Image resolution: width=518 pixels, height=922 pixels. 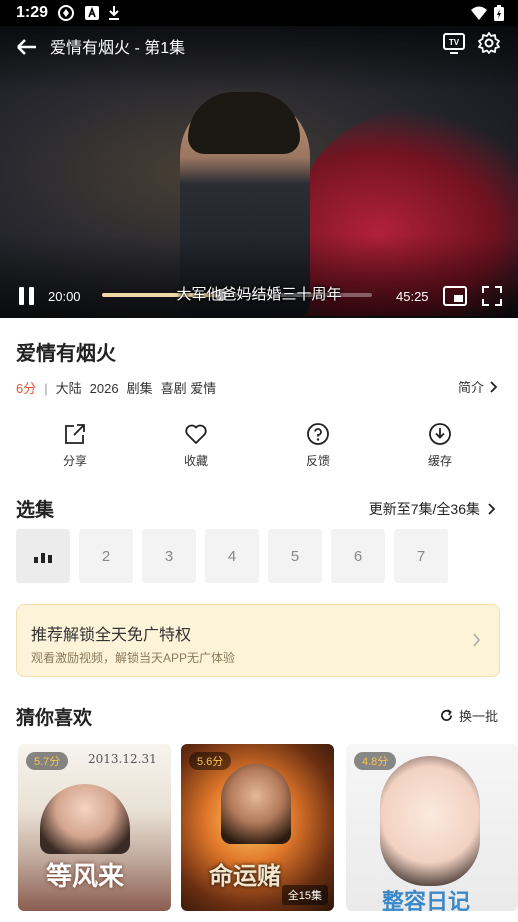 What do you see at coordinates (66, 13) in the screenshot?
I see `app-notification-icon` at bounding box center [66, 13].